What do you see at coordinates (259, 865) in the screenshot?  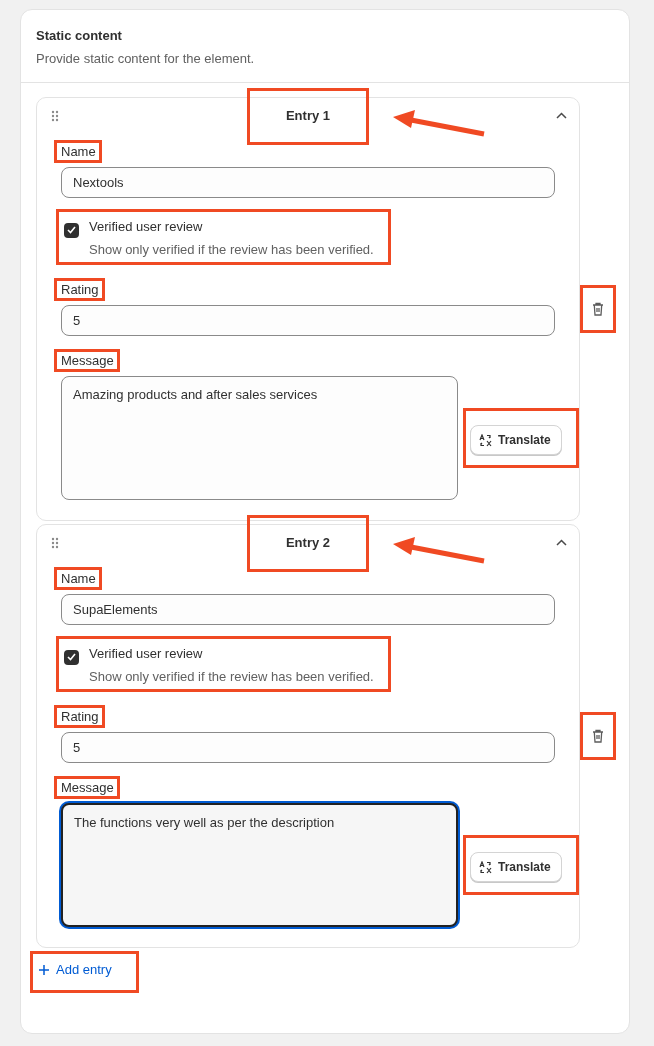 I see `message-field: The functions very well as per the description` at bounding box center [259, 865].